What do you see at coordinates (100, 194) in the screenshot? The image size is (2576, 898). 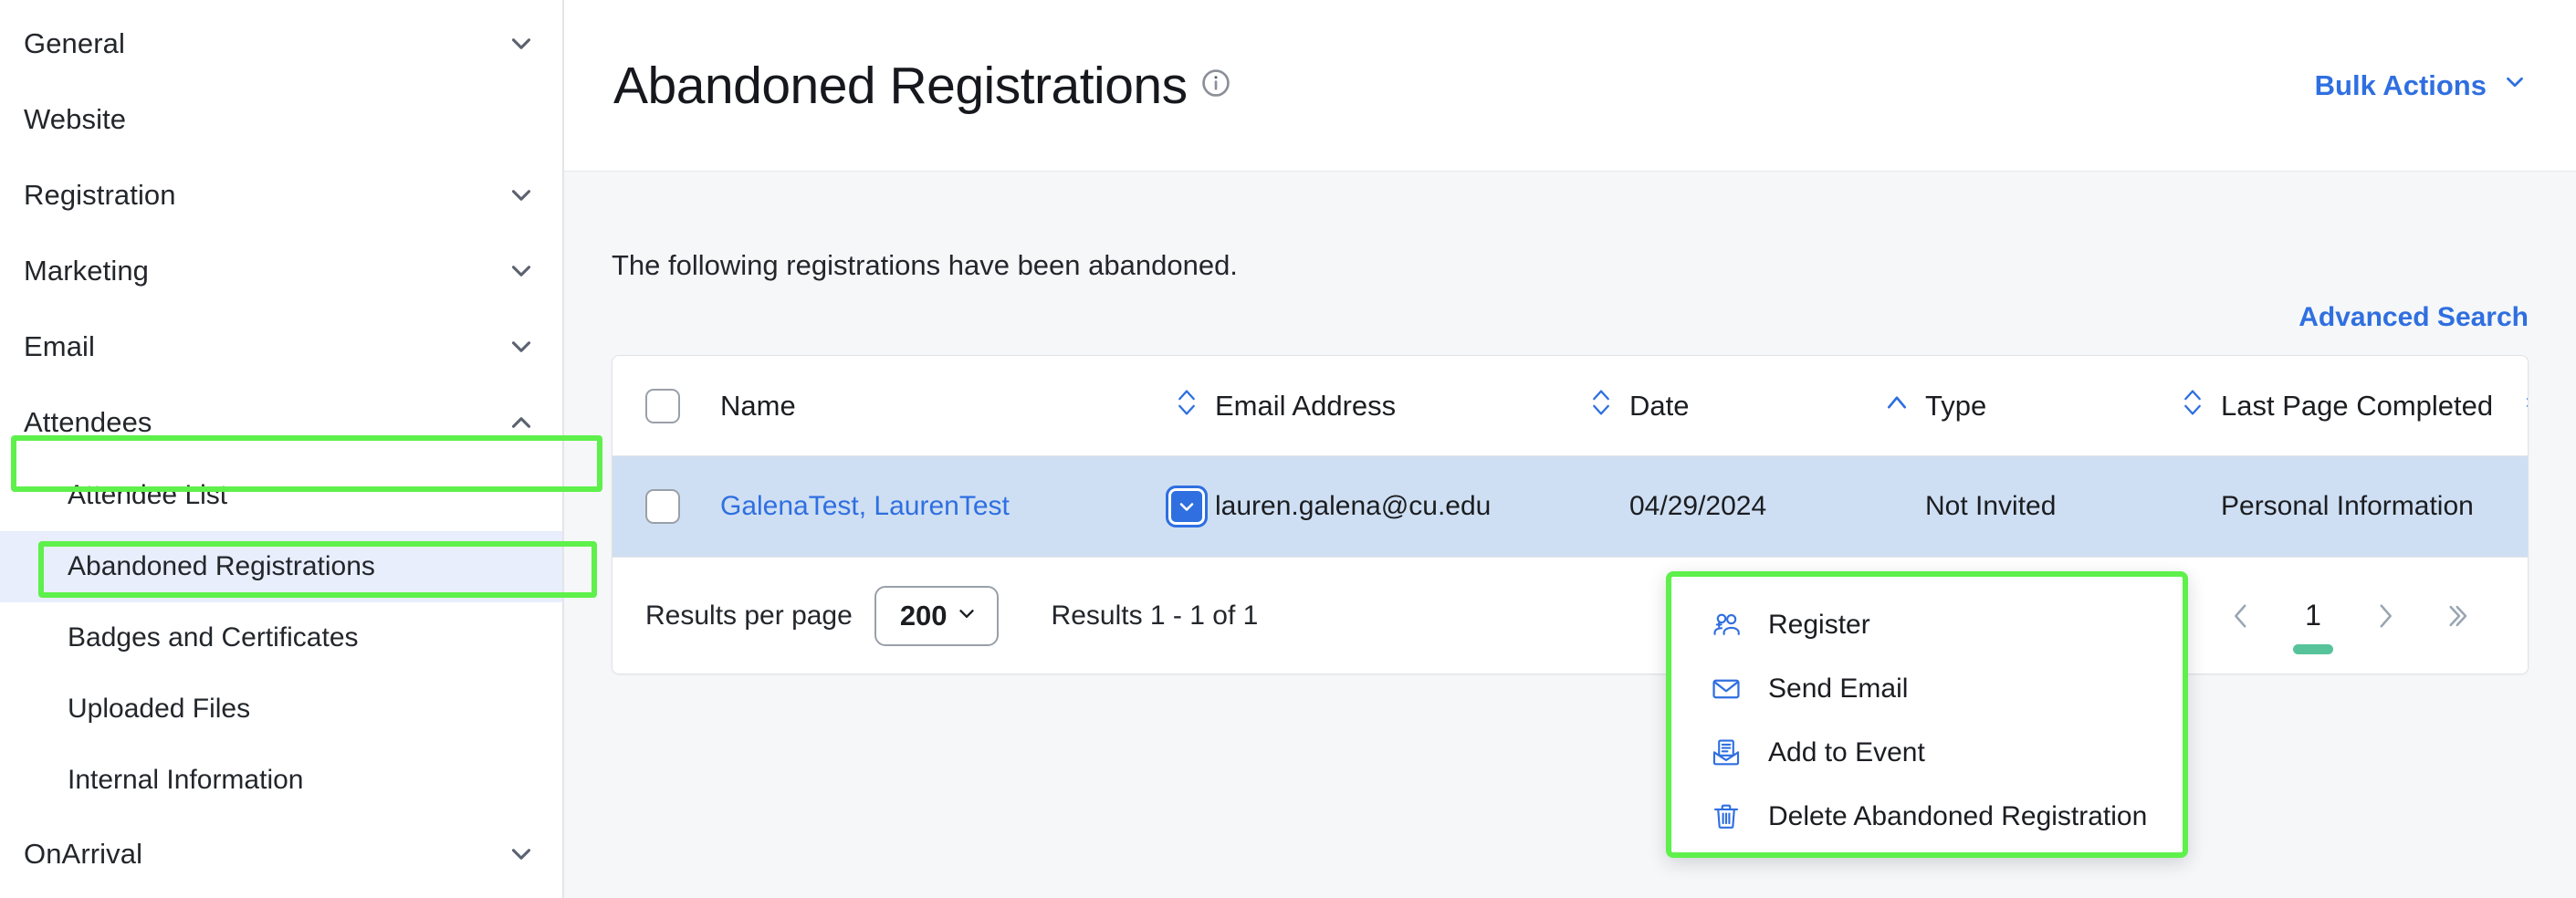 I see `sidebar-item-label: Registration` at bounding box center [100, 194].